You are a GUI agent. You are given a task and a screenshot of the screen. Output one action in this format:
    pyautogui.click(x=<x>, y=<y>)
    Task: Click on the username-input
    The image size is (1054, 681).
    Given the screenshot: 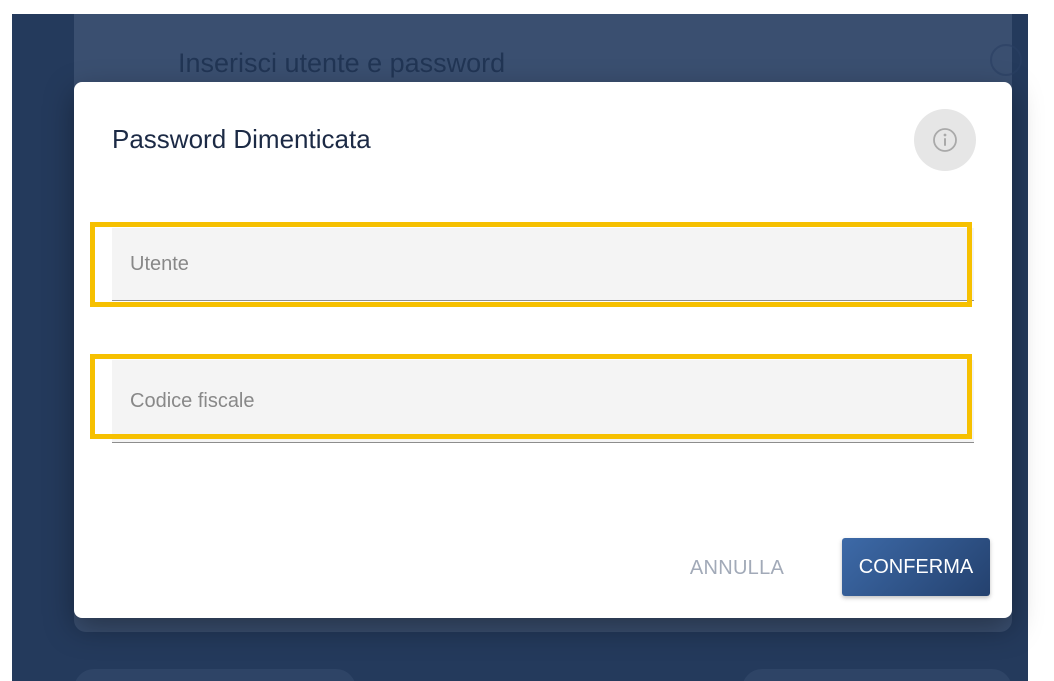 What is the action you would take?
    pyautogui.click(x=543, y=264)
    